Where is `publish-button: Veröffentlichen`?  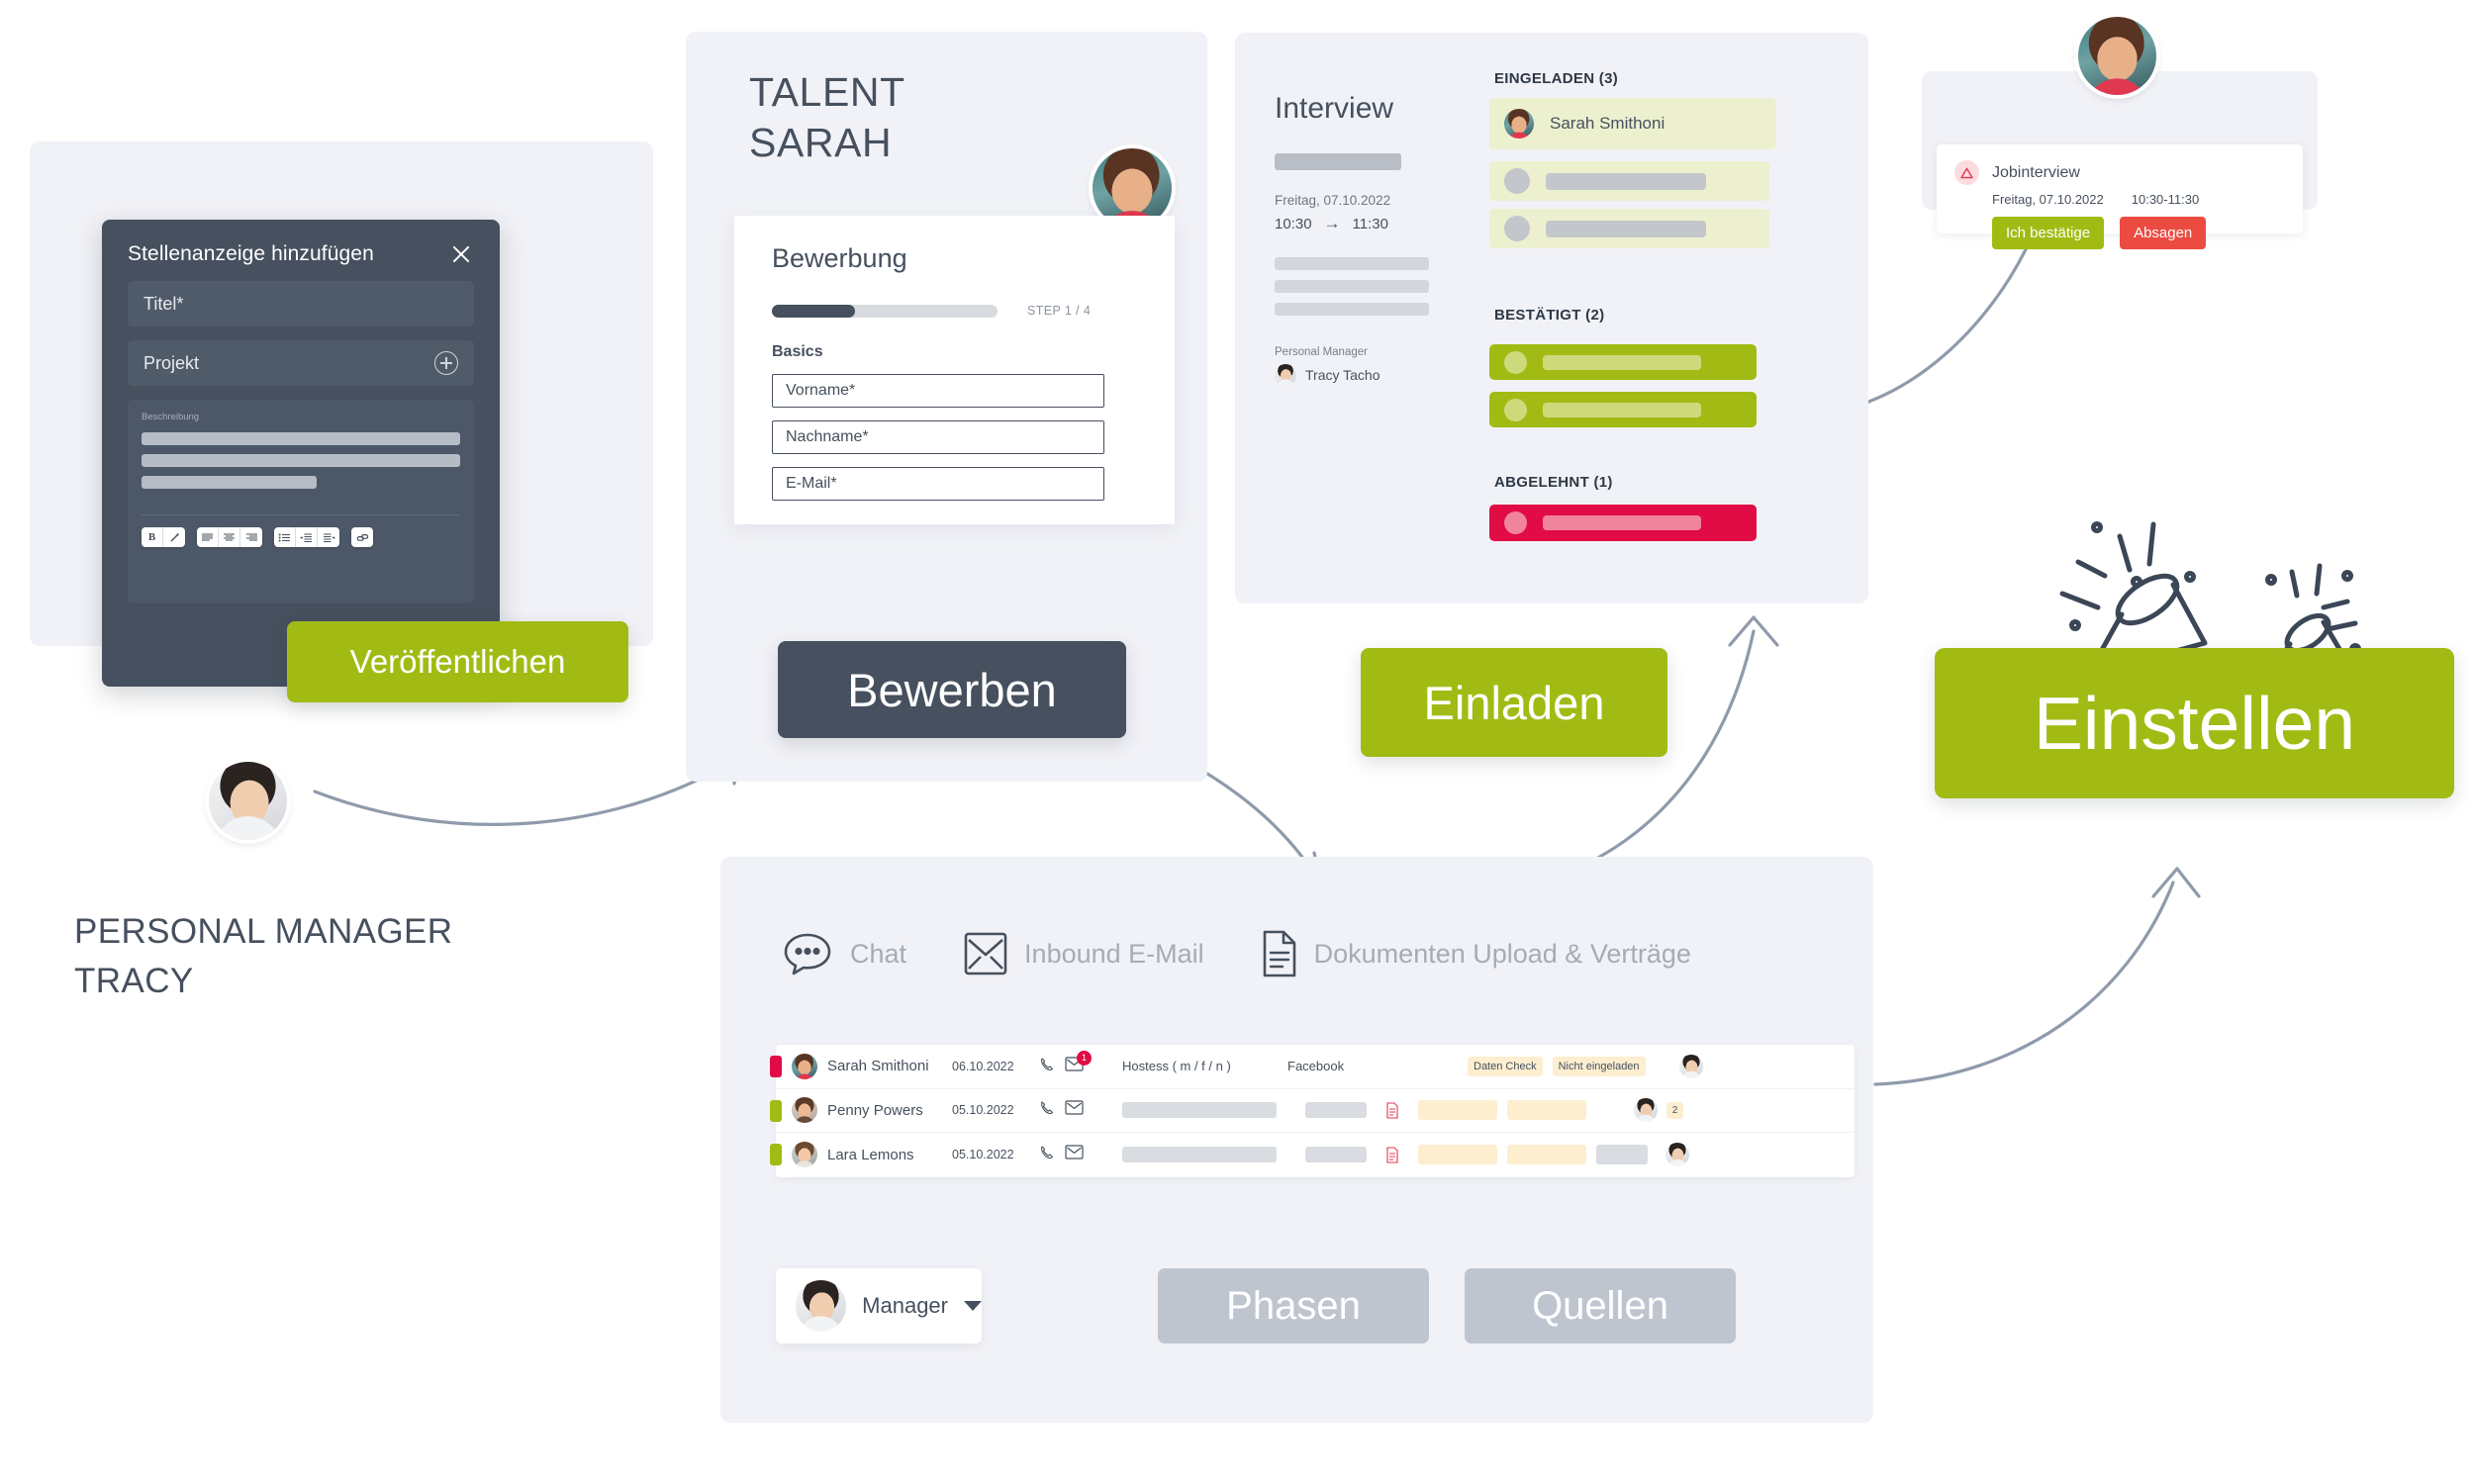
publish-button: Veröffentlichen is located at coordinates (458, 661).